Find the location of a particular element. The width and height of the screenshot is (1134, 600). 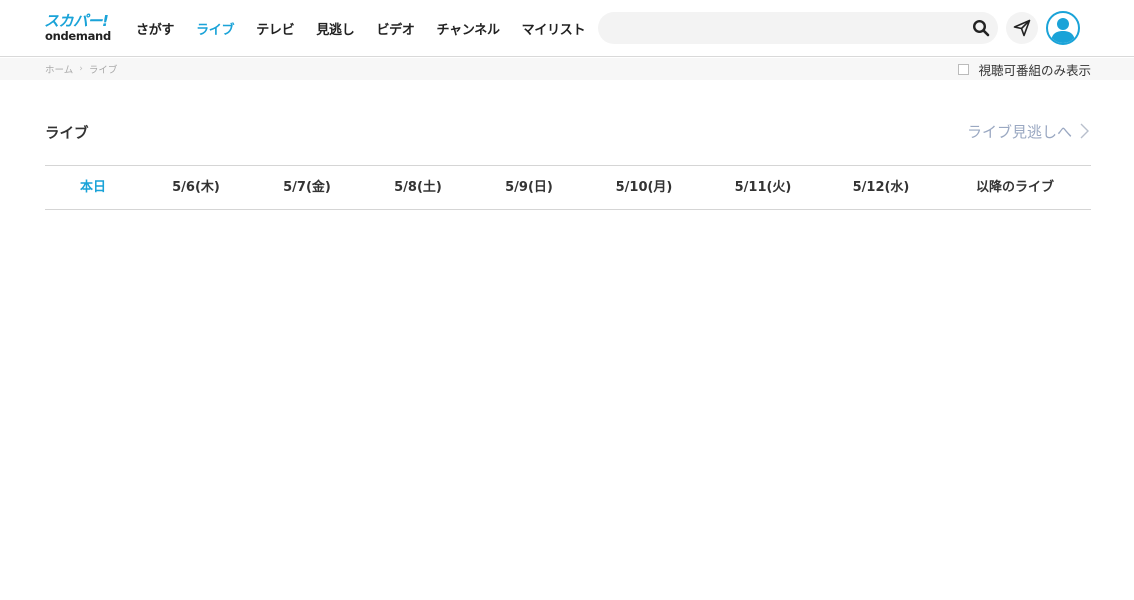

tab-5-9: 5/9(日) is located at coordinates (529, 187).